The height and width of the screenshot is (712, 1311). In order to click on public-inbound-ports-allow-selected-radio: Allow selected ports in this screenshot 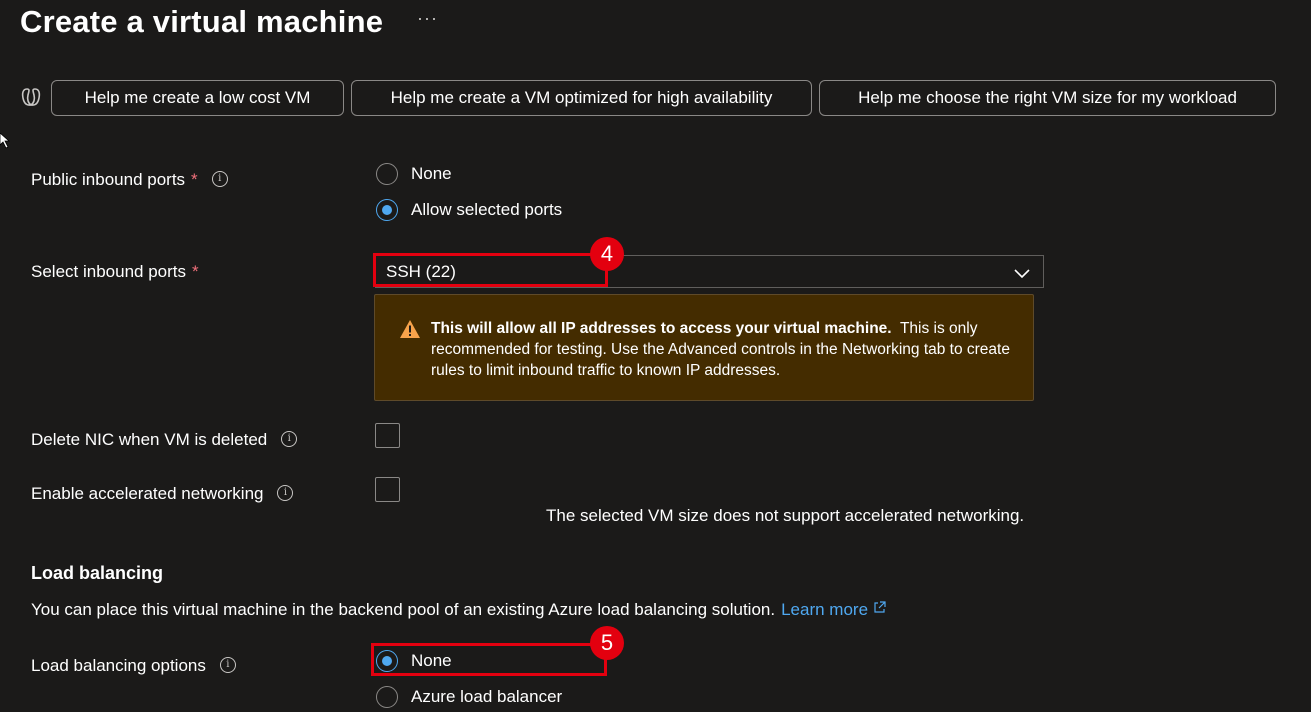, I will do `click(469, 210)`.